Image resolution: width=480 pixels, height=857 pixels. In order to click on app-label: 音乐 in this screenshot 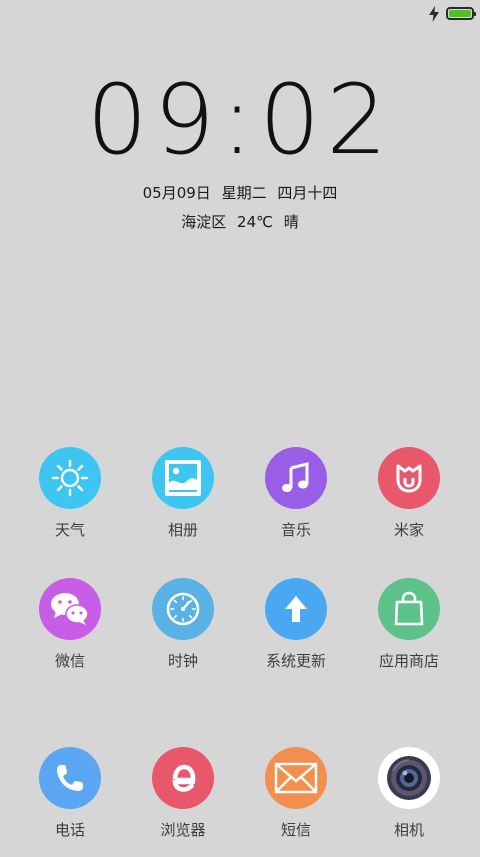, I will do `click(295, 530)`.